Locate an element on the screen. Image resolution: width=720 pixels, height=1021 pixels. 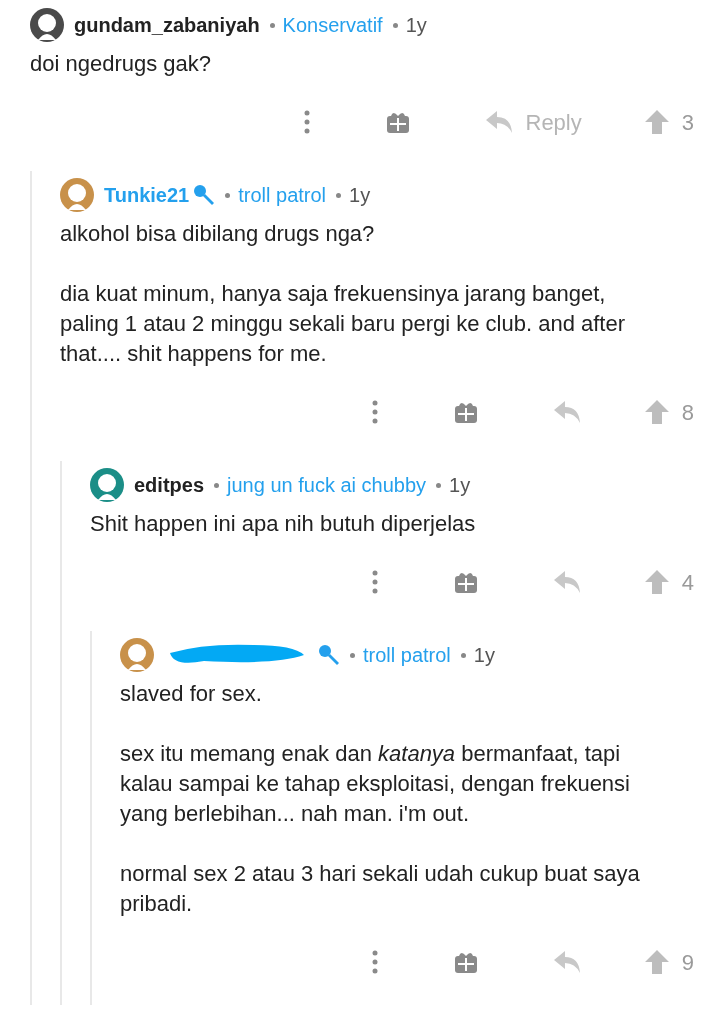
vote-count: 9 is located at coordinates (687, 962).